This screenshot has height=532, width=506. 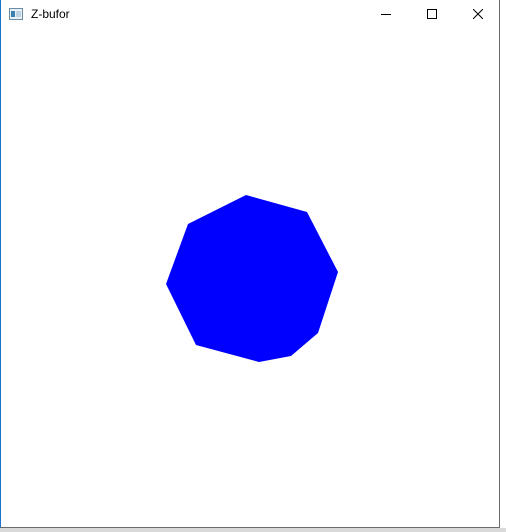 I want to click on window-title: Z-bufor, so click(x=50, y=14).